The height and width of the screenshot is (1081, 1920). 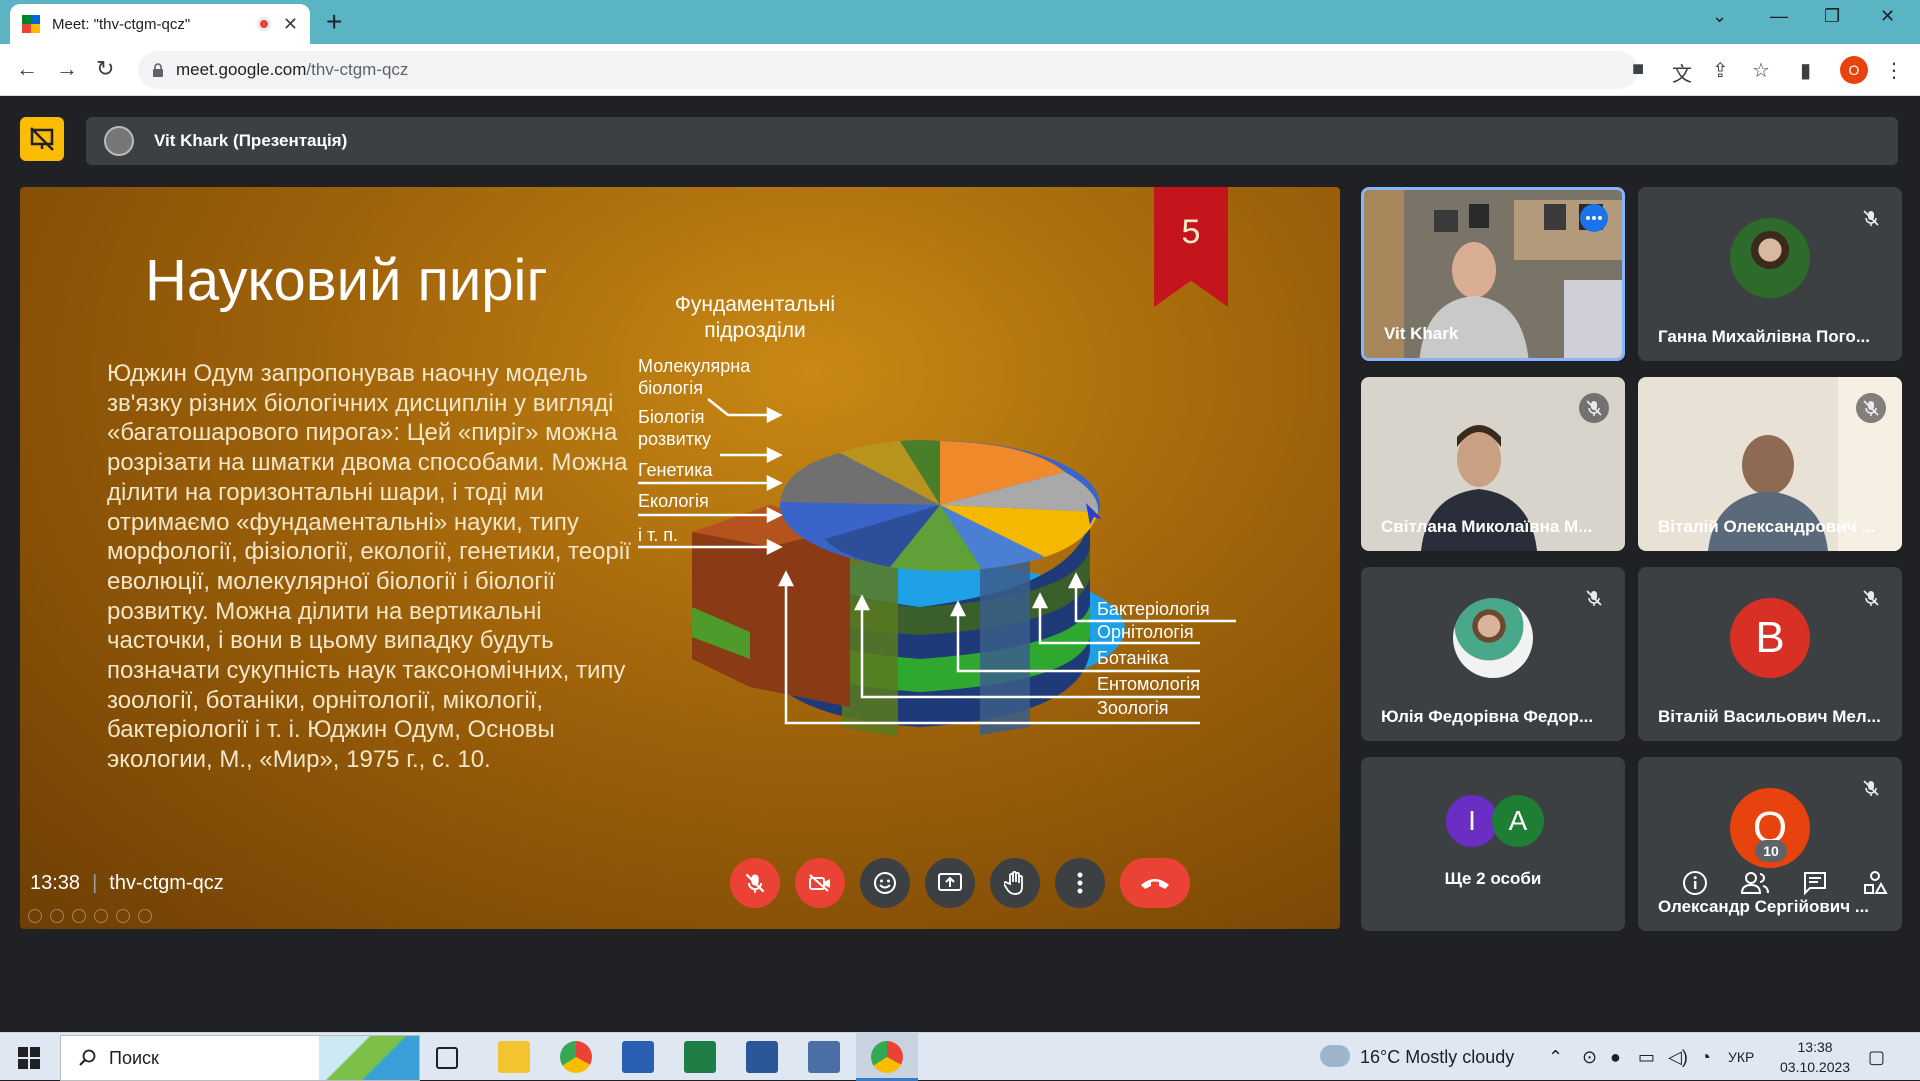 What do you see at coordinates (1518, 821) in the screenshot?
I see `group-avatar-2: А` at bounding box center [1518, 821].